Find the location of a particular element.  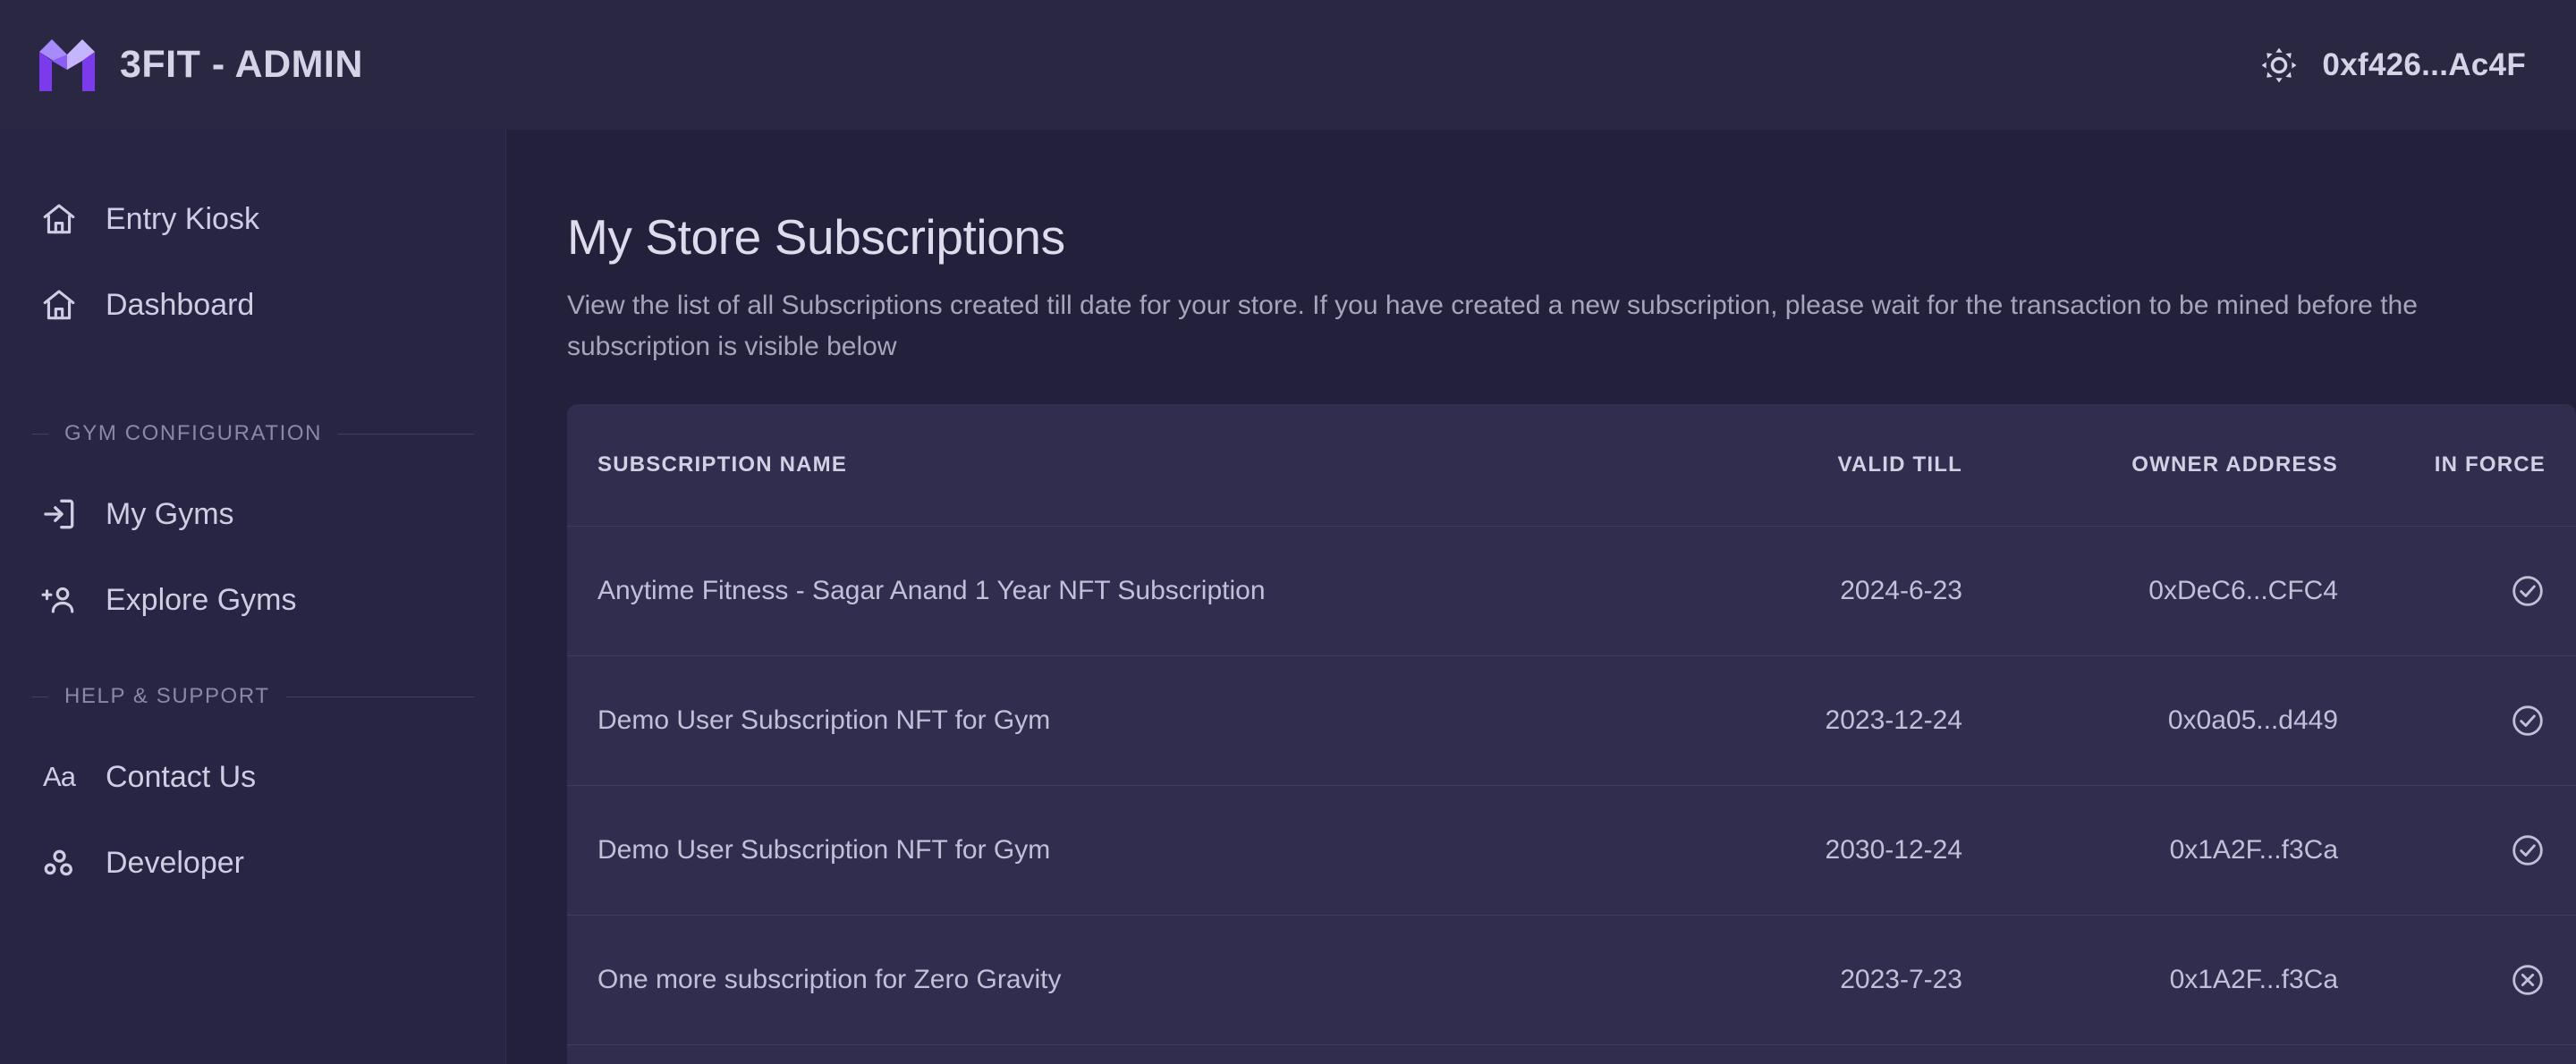

app-title: 3FIT - ADMIN is located at coordinates (241, 65).